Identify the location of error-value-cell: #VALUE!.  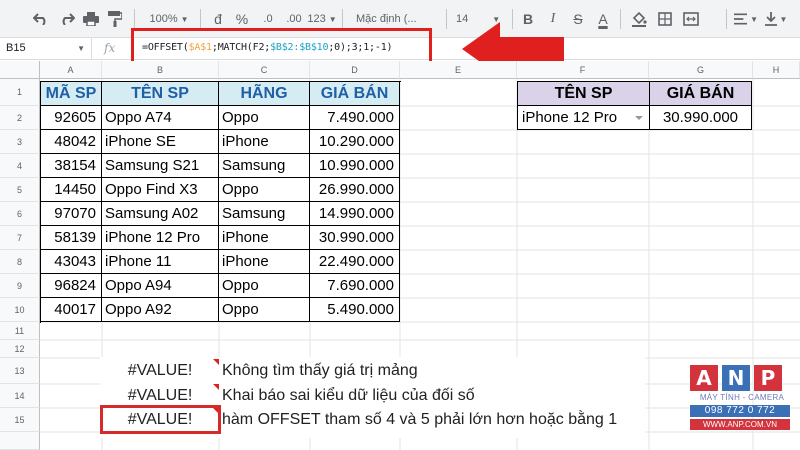
(160, 371).